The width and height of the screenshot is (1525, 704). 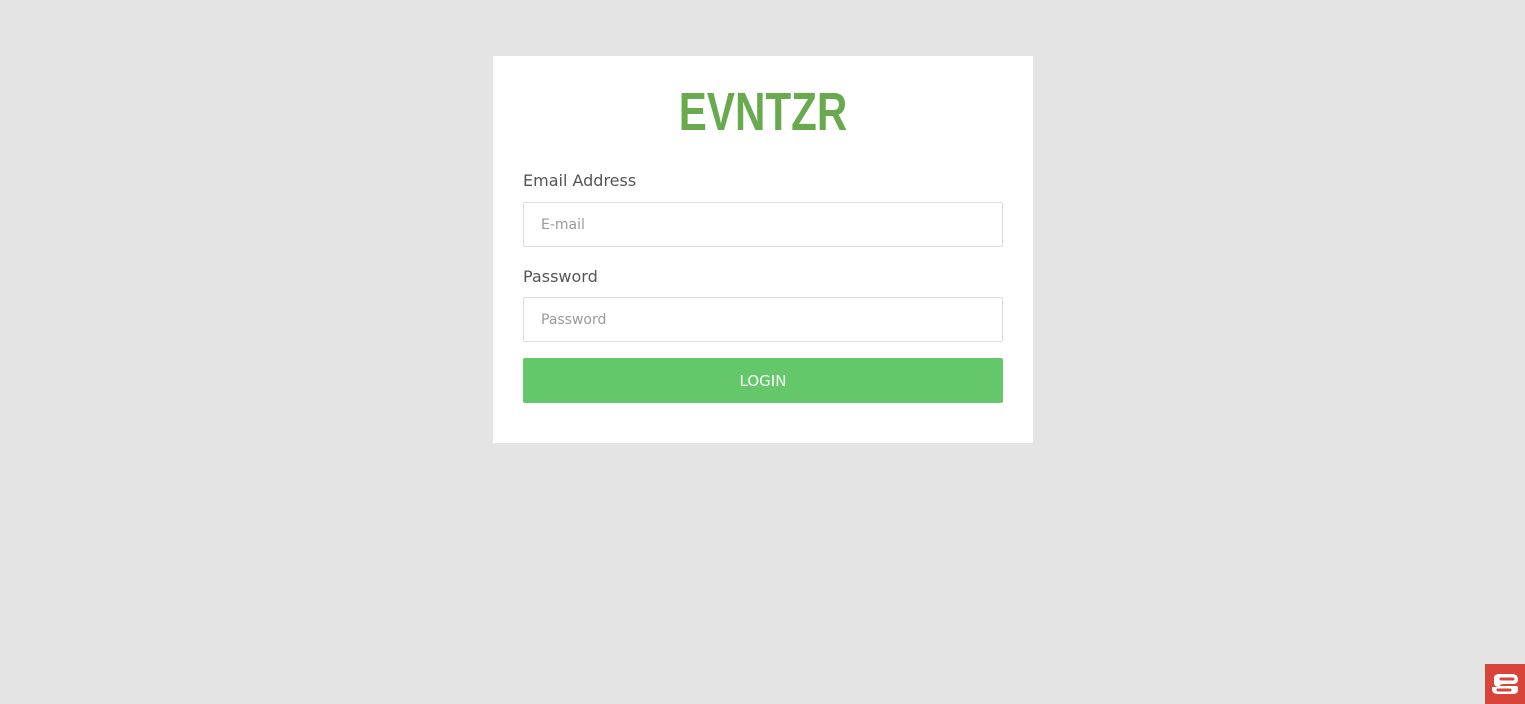 I want to click on logo: EVNTZR, so click(x=763, y=100).